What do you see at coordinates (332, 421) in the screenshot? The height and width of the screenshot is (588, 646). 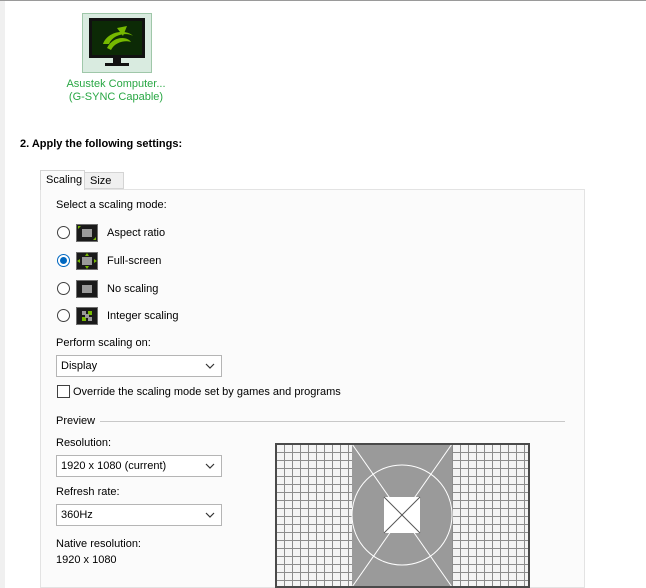 I see `preview-divider` at bounding box center [332, 421].